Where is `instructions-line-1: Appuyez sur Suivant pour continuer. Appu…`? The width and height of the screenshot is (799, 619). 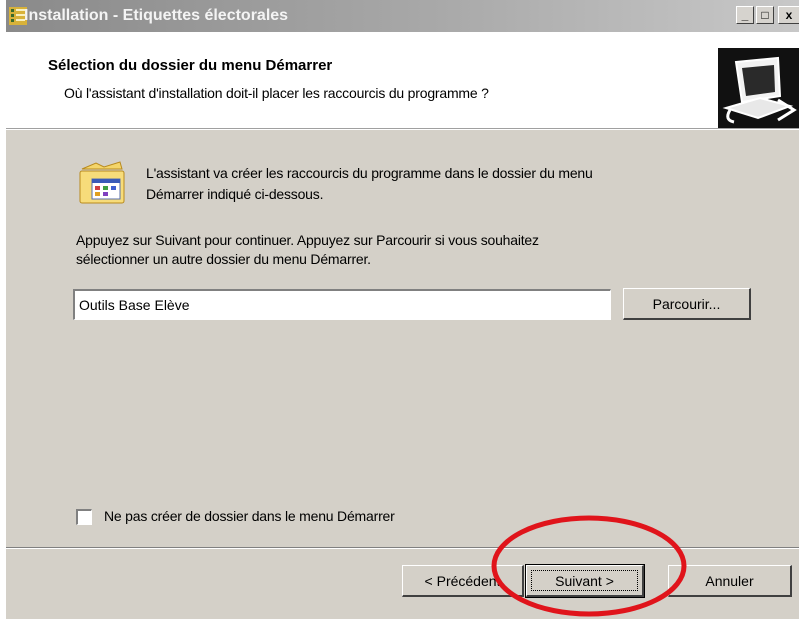
instructions-line-1: Appuyez sur Suivant pour continuer. Appu… is located at coordinates (307, 240).